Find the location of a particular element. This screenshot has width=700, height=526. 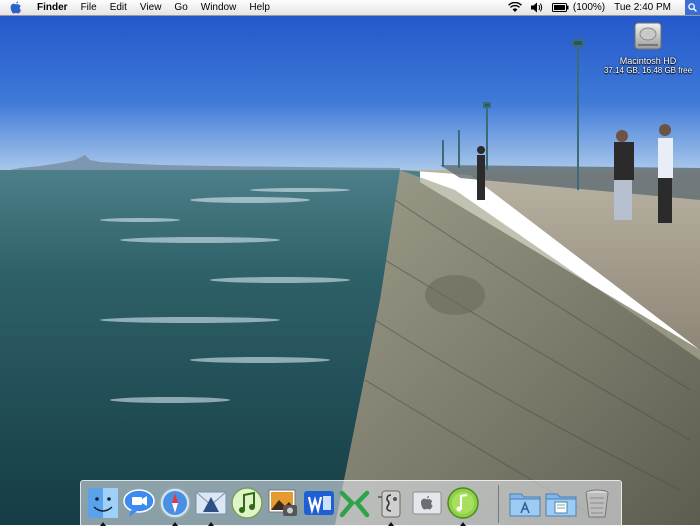

iphoto-icon is located at coordinates (282, 502).